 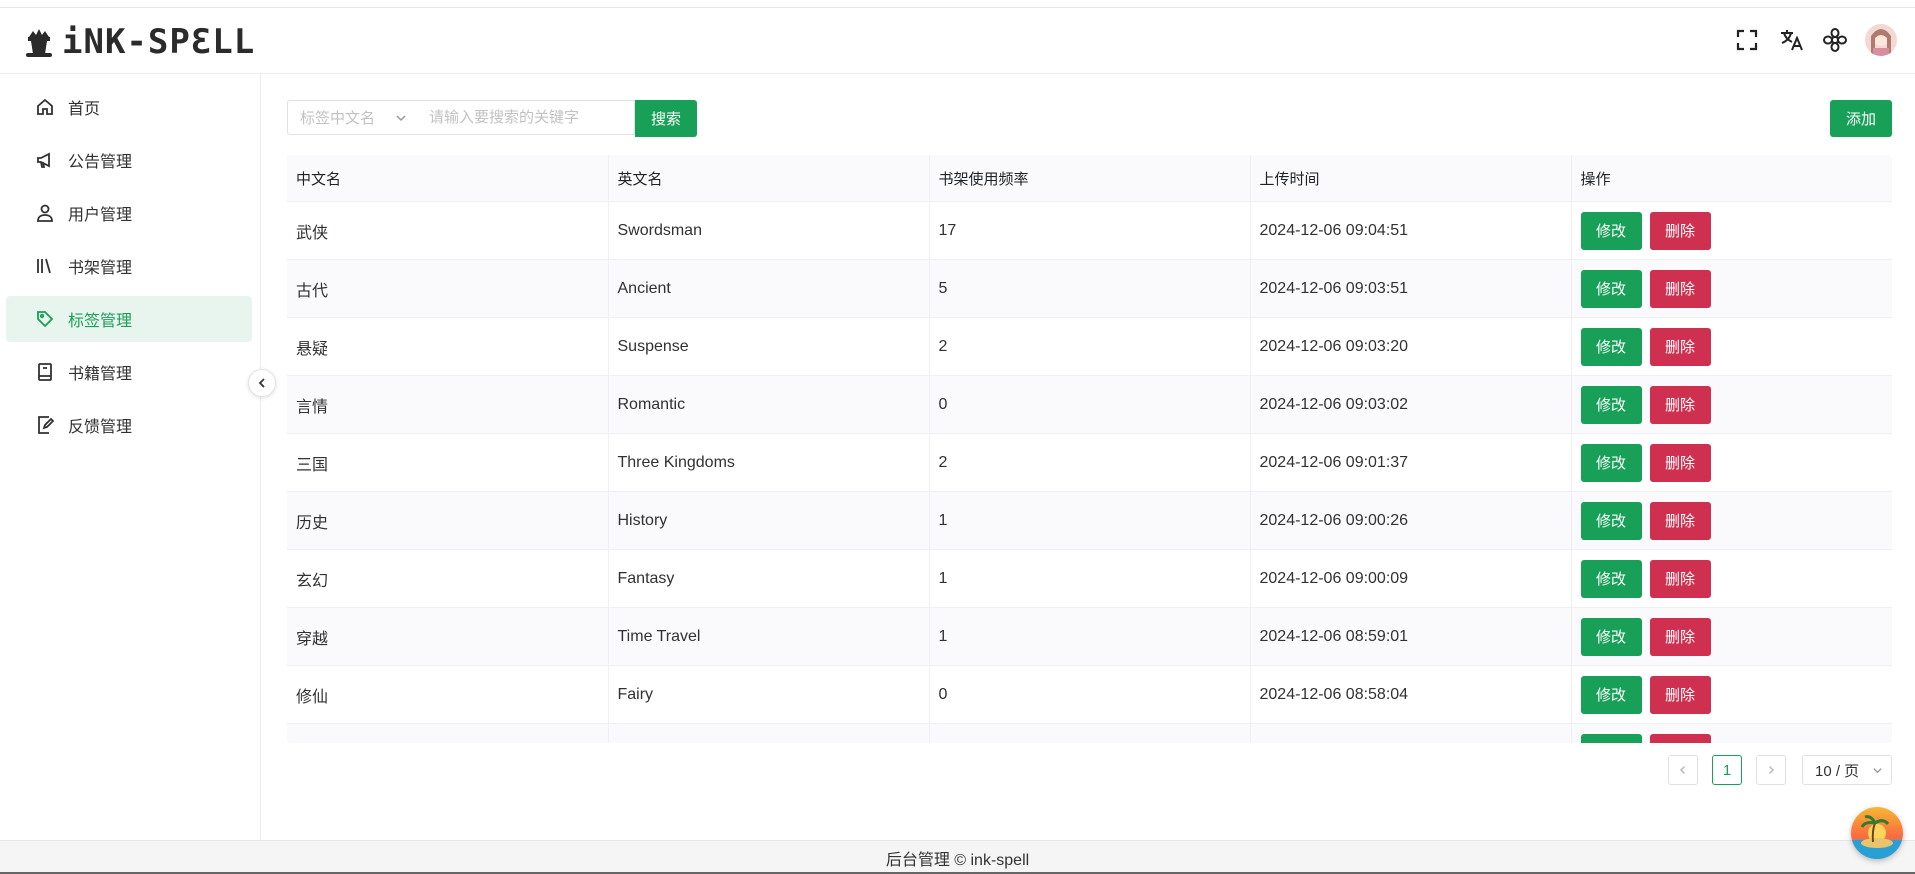 What do you see at coordinates (129, 160) in the screenshot?
I see `sidebar-item-announcements: 公告管理` at bounding box center [129, 160].